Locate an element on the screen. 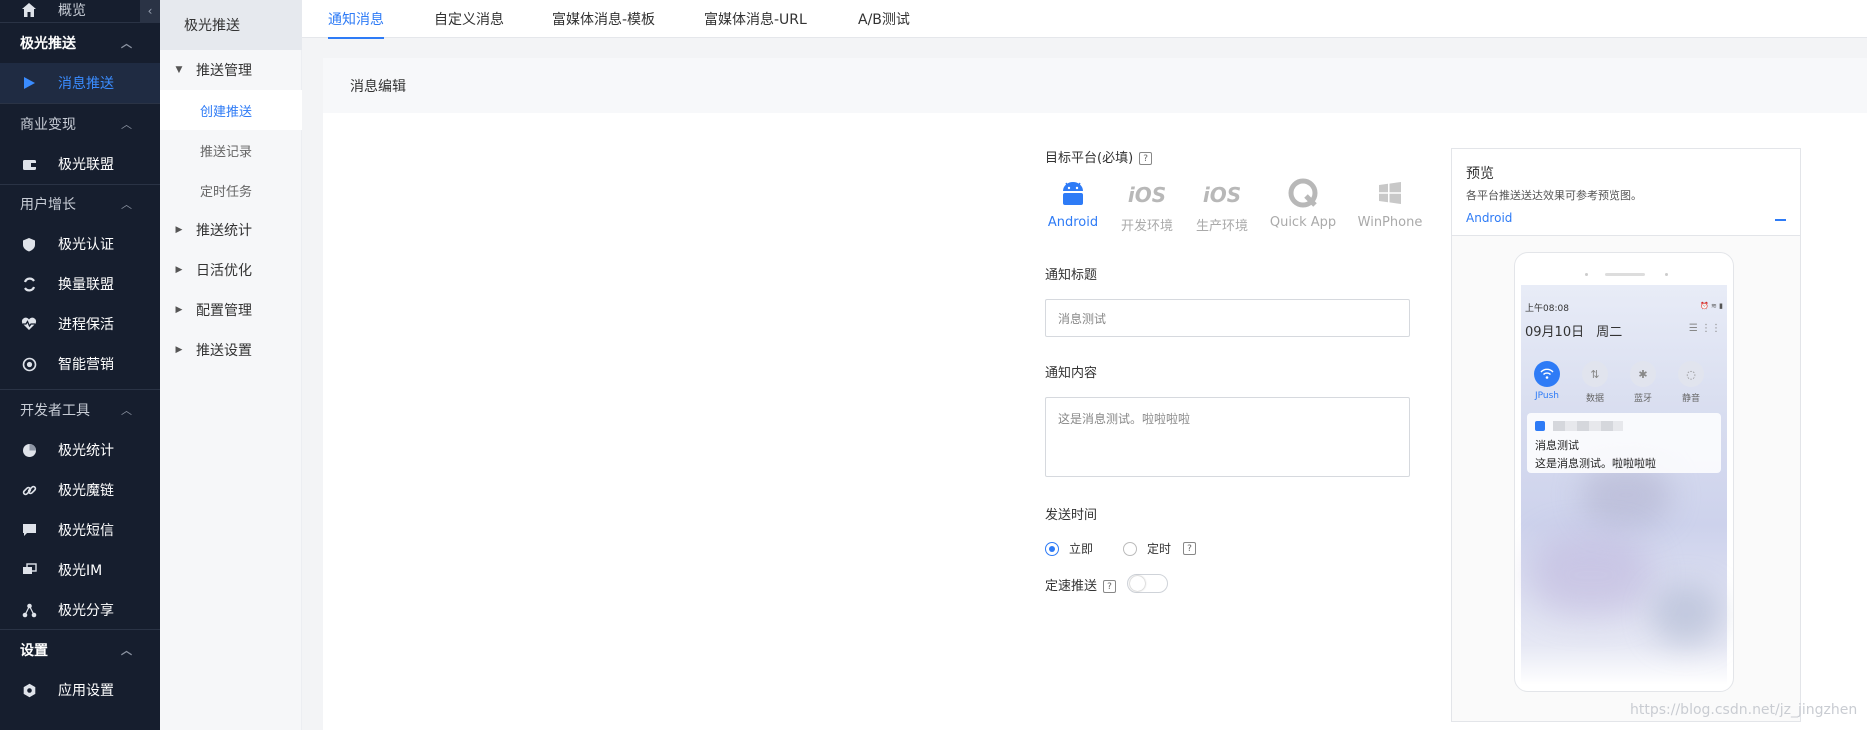 The height and width of the screenshot is (730, 1867). panel-title: 消息编辑 is located at coordinates (1095, 85).